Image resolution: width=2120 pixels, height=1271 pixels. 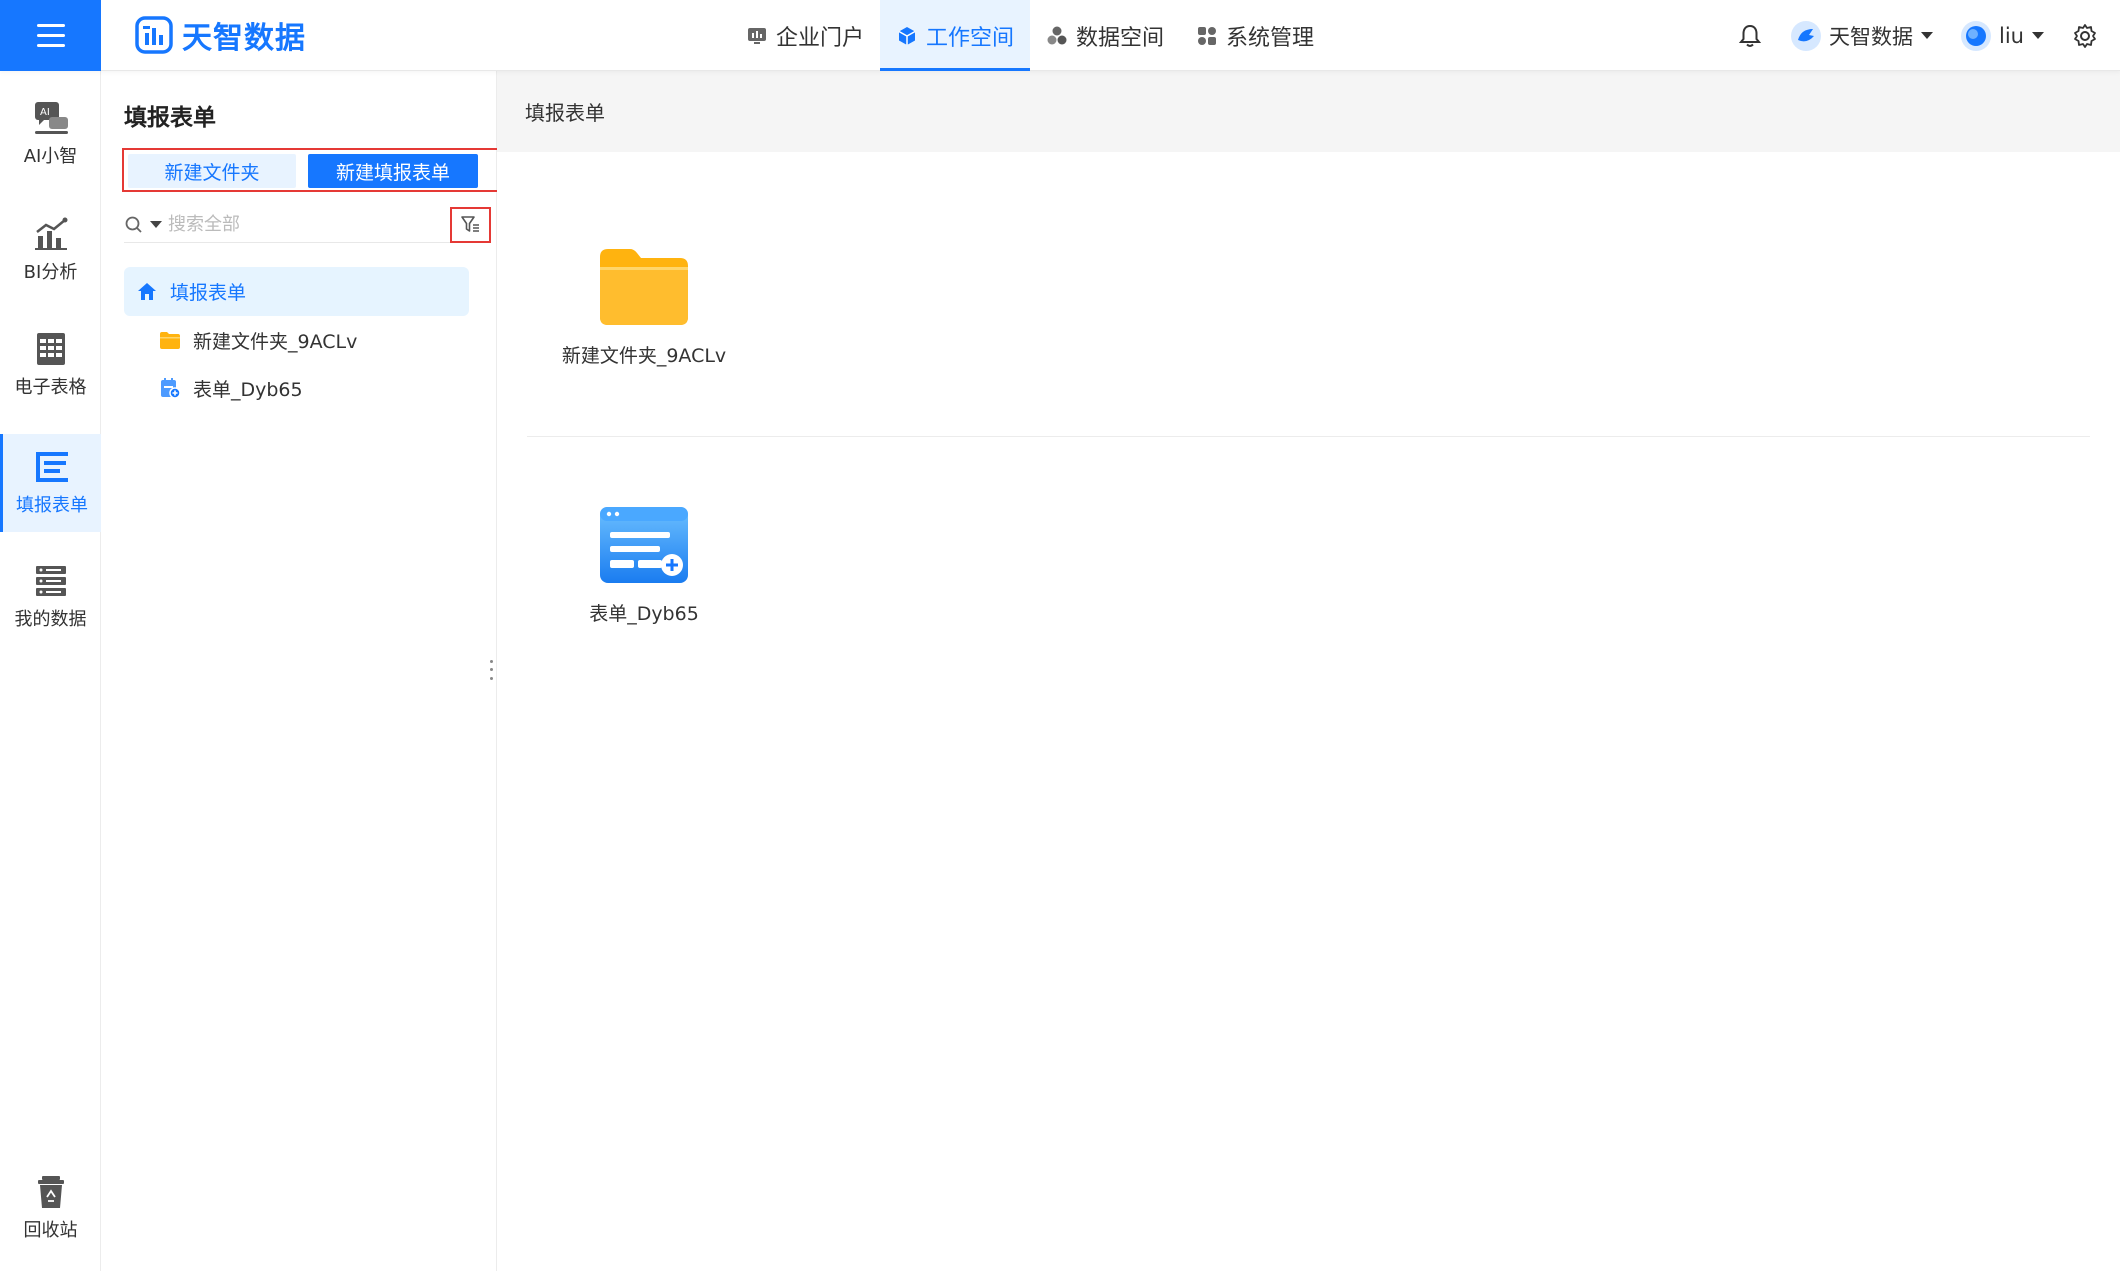 I want to click on grid-item-label: 新建文件夹_9ACLv, so click(x=644, y=356).